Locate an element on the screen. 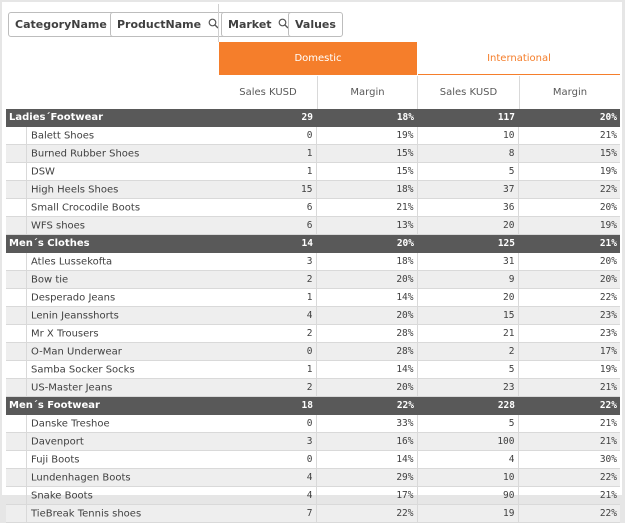 Image resolution: width=625 pixels, height=523 pixels. table-row: Atles Lussekofta 3 18% 31 20% is located at coordinates (313, 261).